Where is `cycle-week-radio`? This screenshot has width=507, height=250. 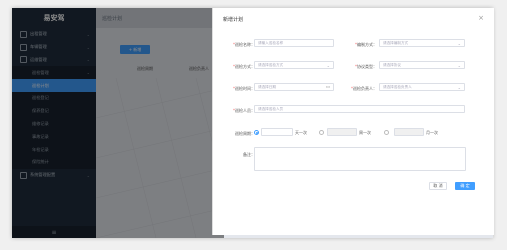
cycle-week-radio is located at coordinates (321, 132).